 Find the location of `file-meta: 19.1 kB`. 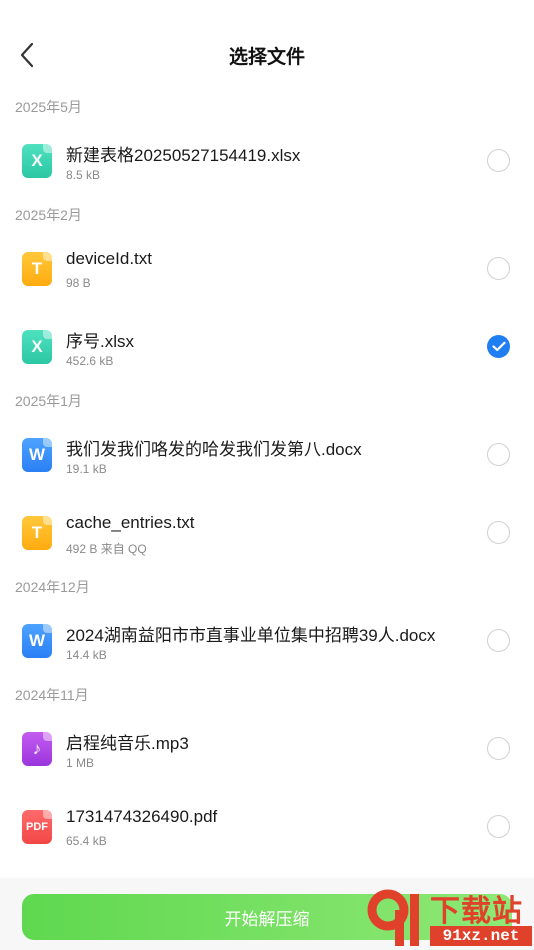

file-meta: 19.1 kB is located at coordinates (86, 469).